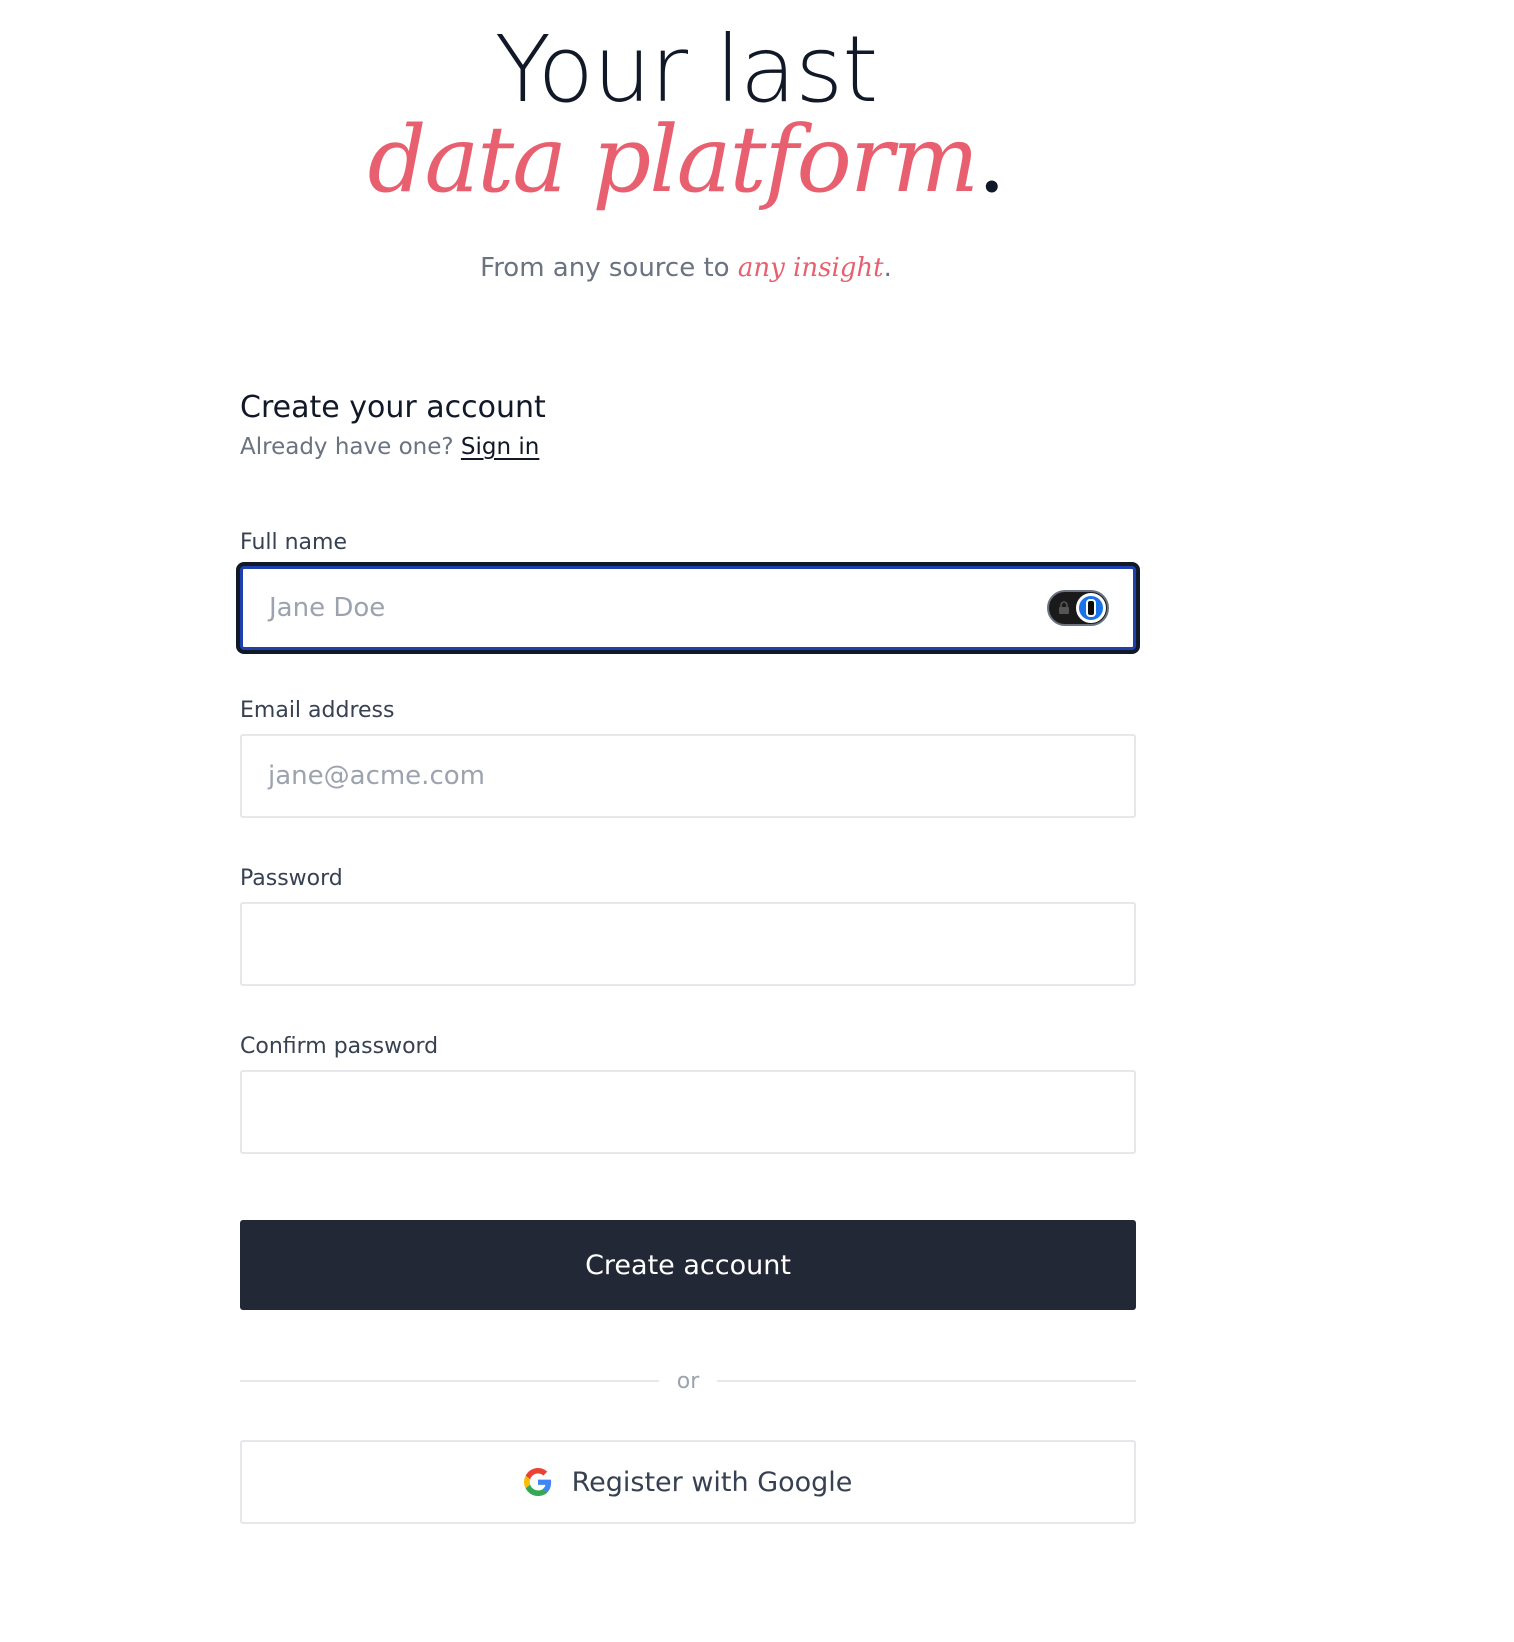  Describe the element at coordinates (327, 608) in the screenshot. I see `full-name-placeholder: Jane Doe` at that location.